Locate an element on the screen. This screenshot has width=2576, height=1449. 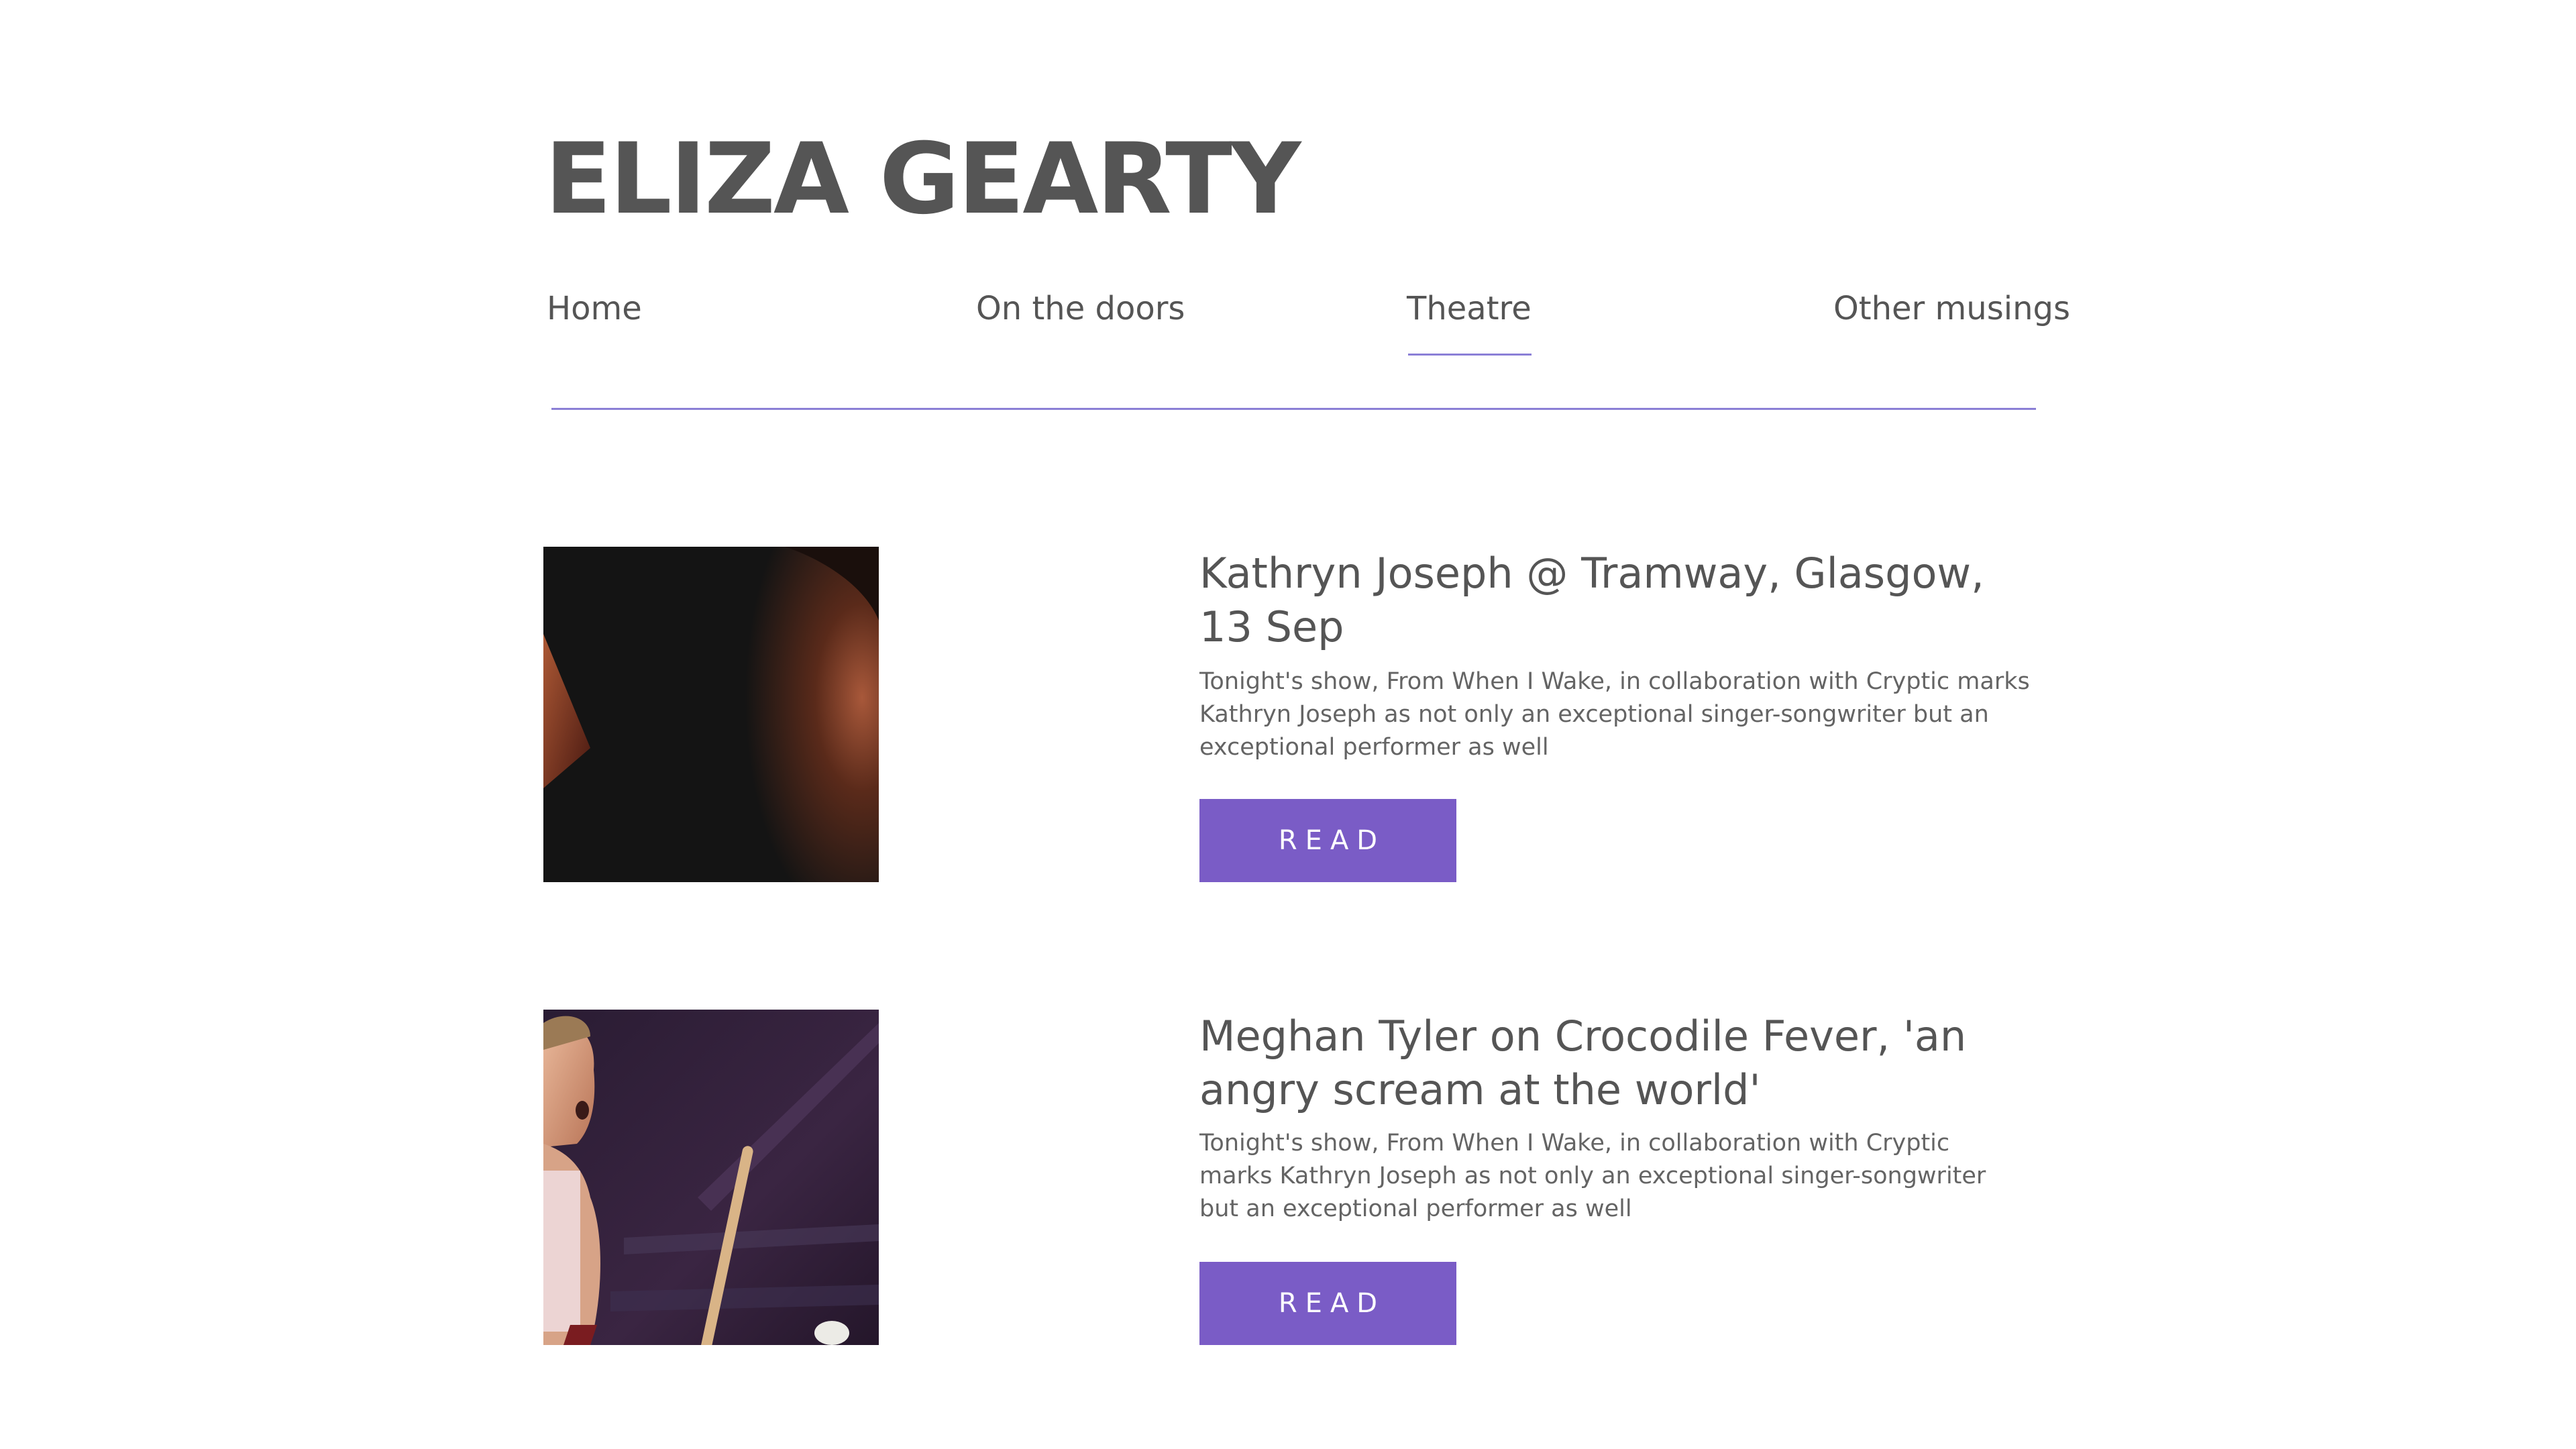
nav-item-other-musings: Other musings is located at coordinates (1951, 308).